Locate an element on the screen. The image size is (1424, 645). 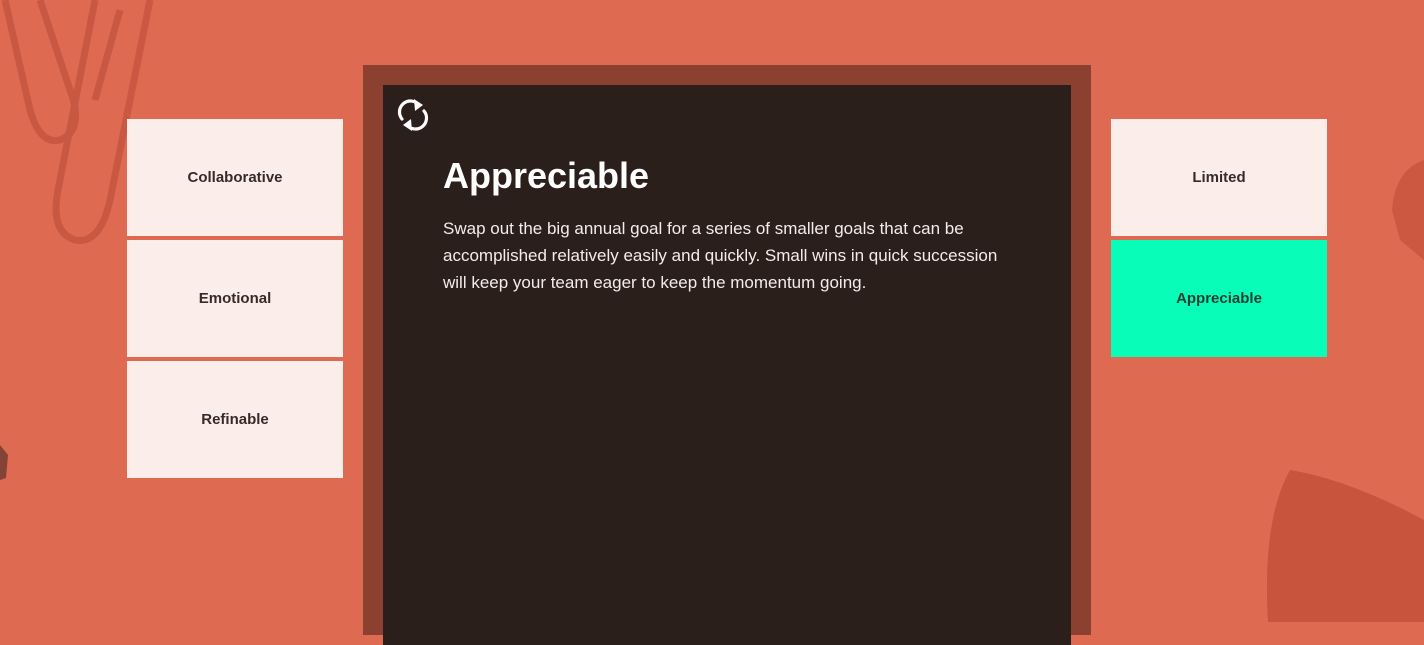
detail-title: Appreciable is located at coordinates (546, 175).